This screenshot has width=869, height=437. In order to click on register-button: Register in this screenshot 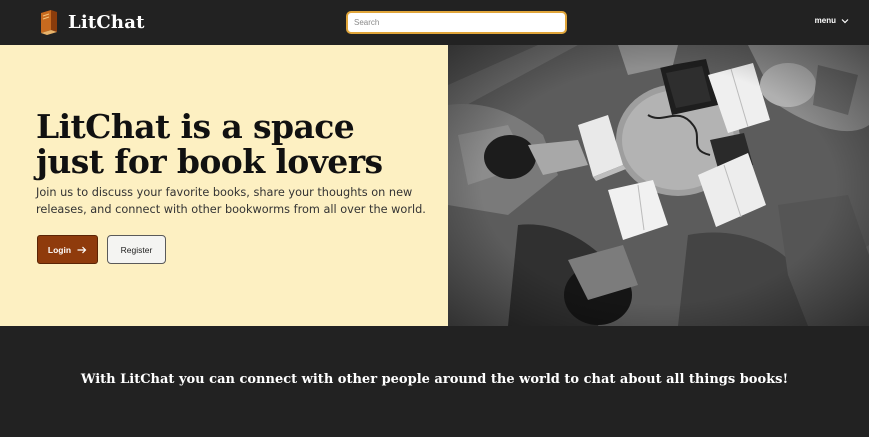, I will do `click(136, 249)`.